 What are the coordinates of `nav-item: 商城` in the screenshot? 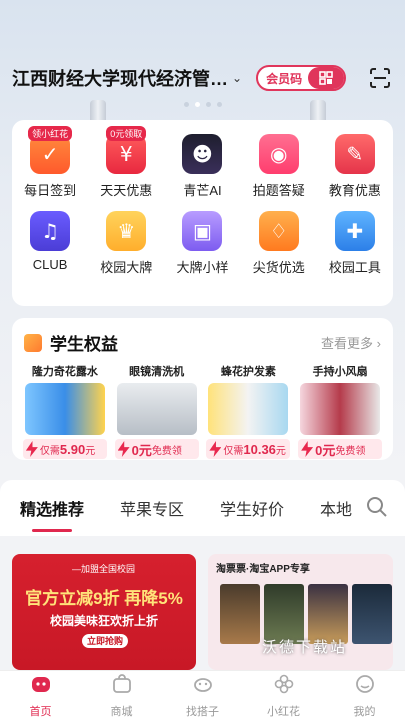 It's located at (121, 695).